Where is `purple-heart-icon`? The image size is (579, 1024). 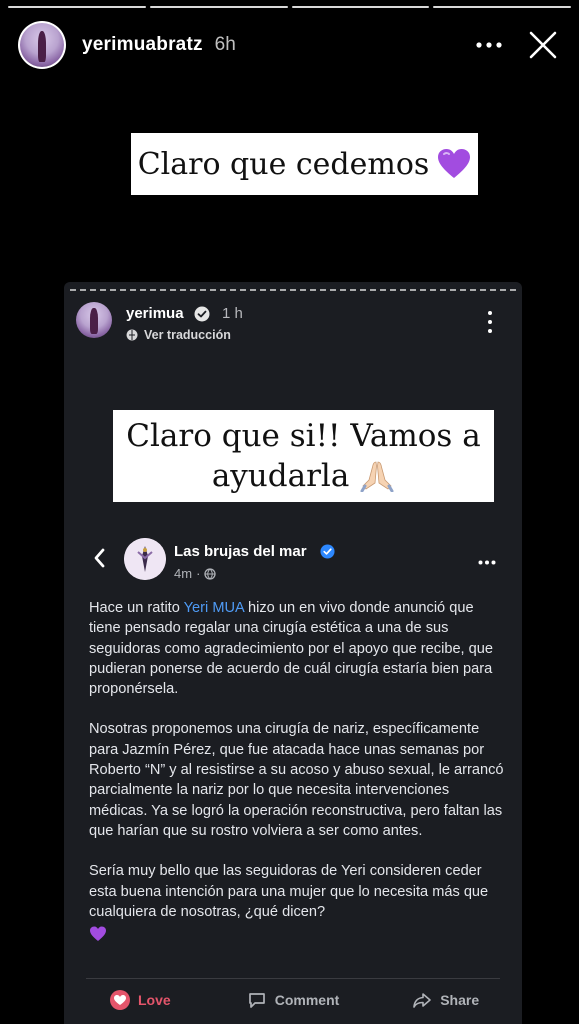
purple-heart-icon is located at coordinates (454, 163).